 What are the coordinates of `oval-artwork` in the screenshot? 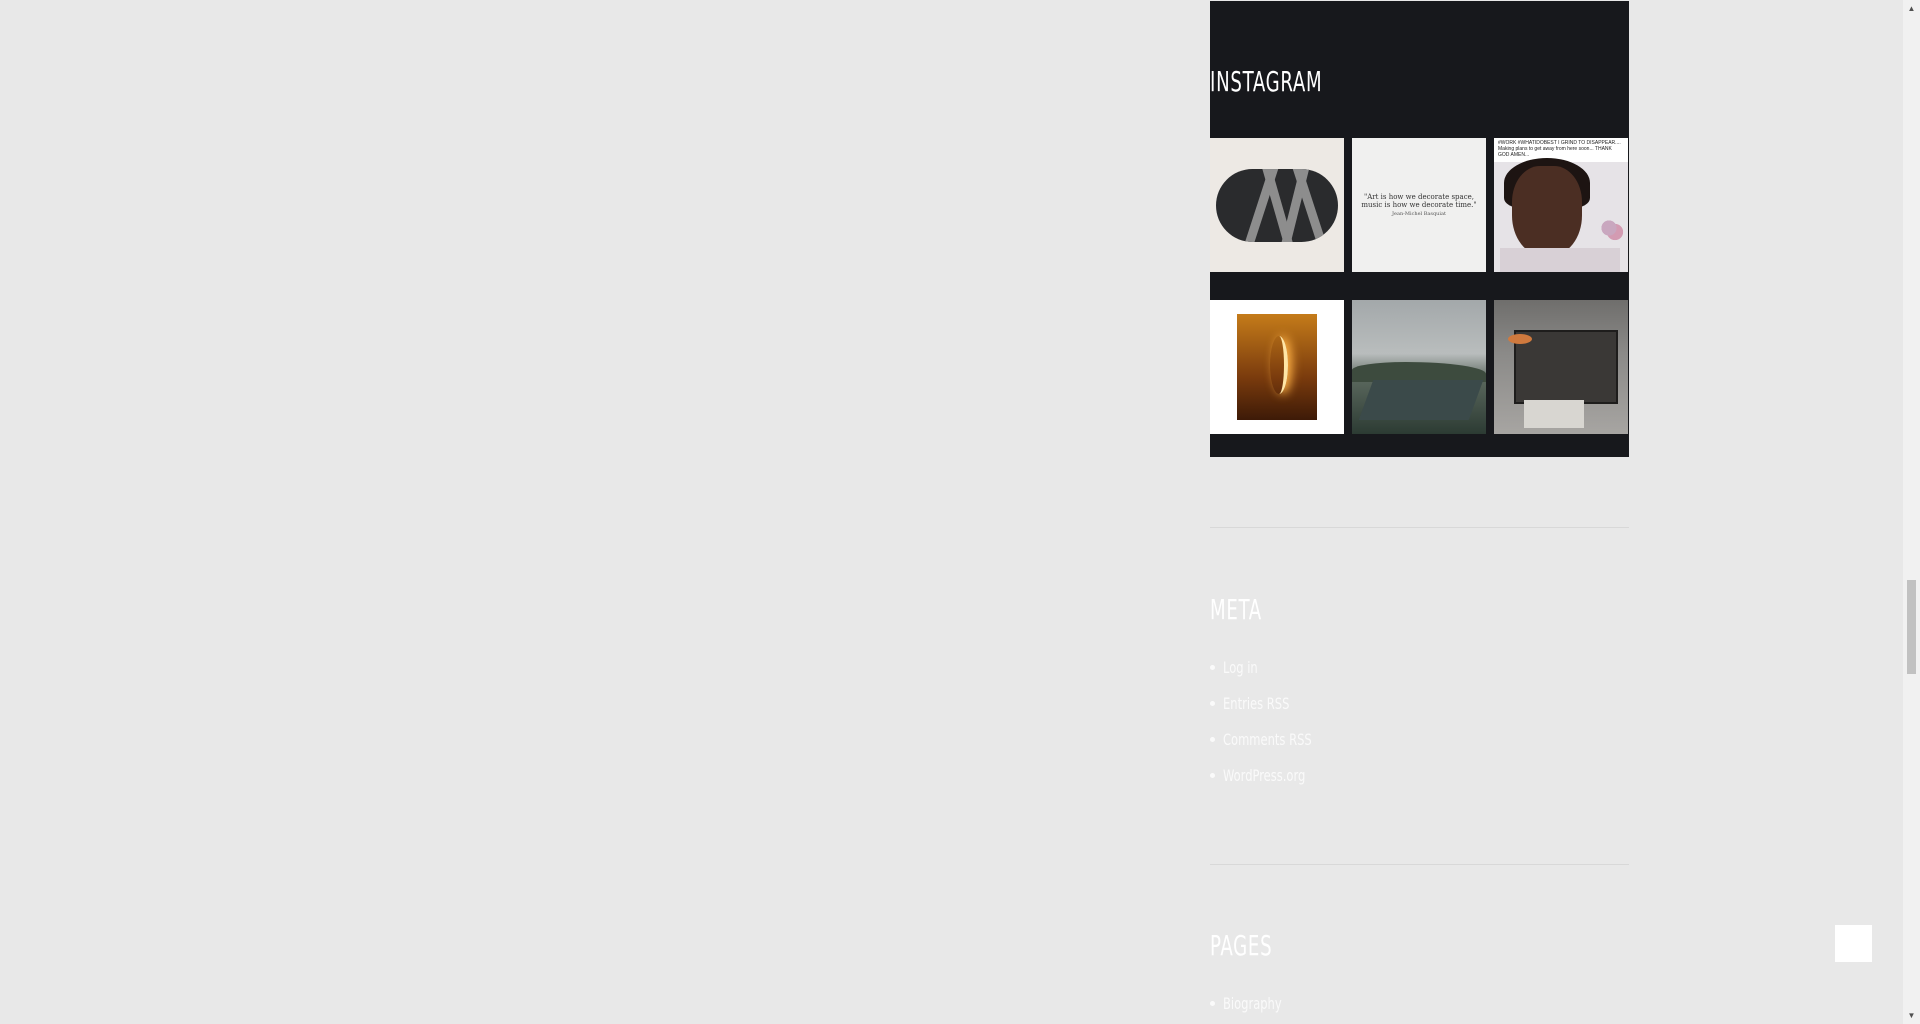 It's located at (1277, 205).